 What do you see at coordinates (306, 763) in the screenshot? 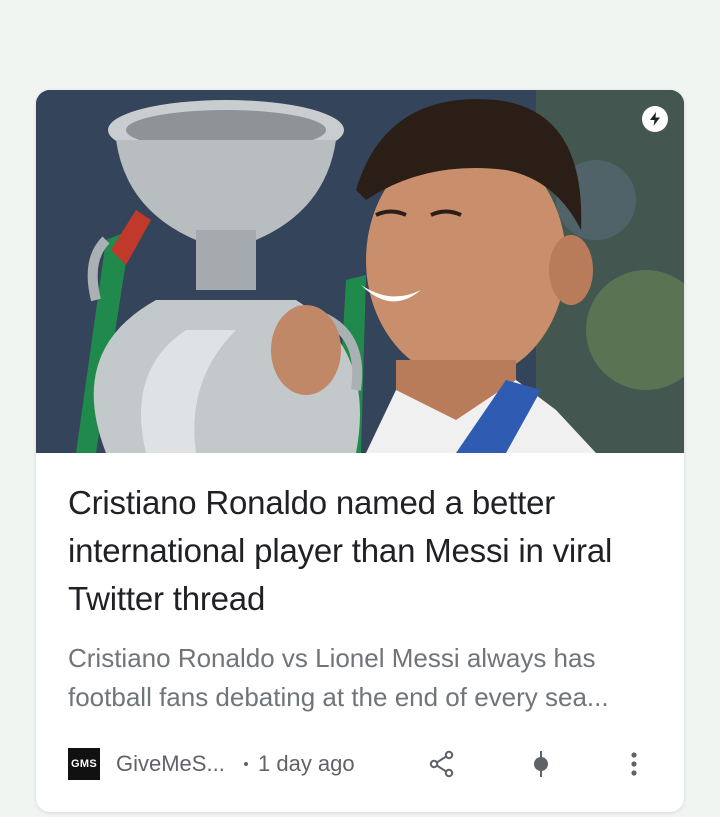
I see `published-time: 1 day ago` at bounding box center [306, 763].